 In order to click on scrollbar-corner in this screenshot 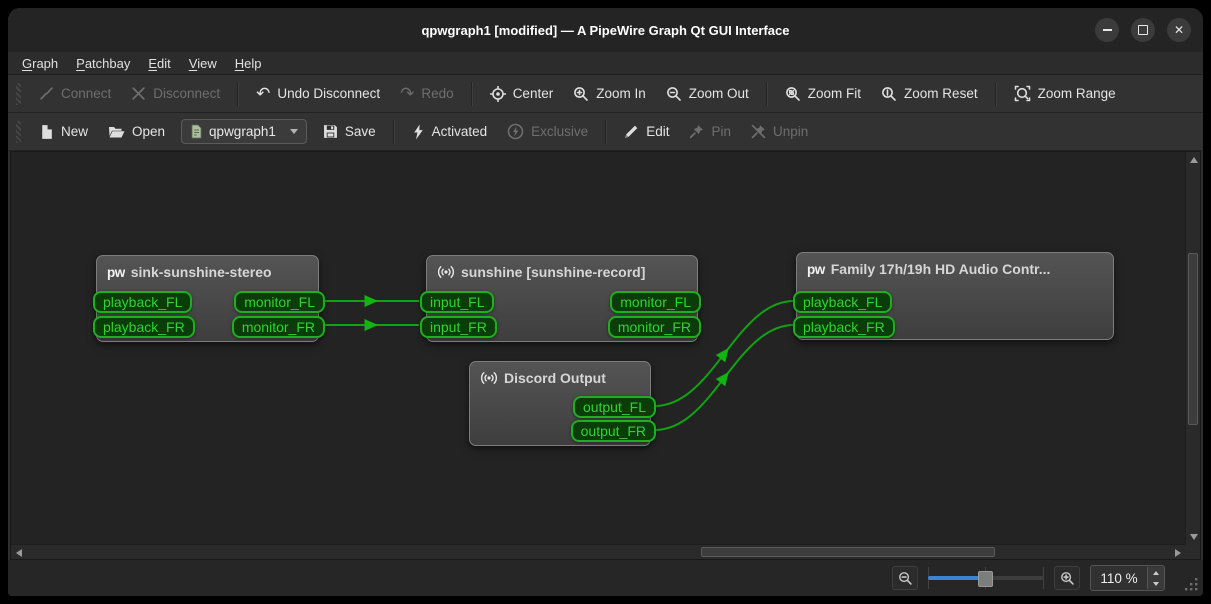, I will do `click(1192, 551)`.